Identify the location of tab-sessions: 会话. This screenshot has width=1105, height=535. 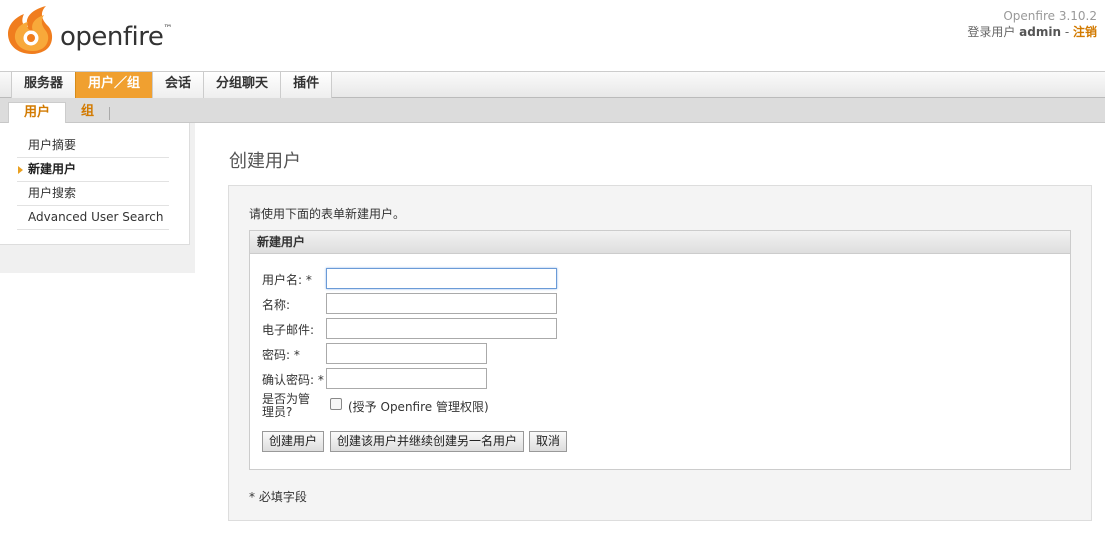
(178, 85).